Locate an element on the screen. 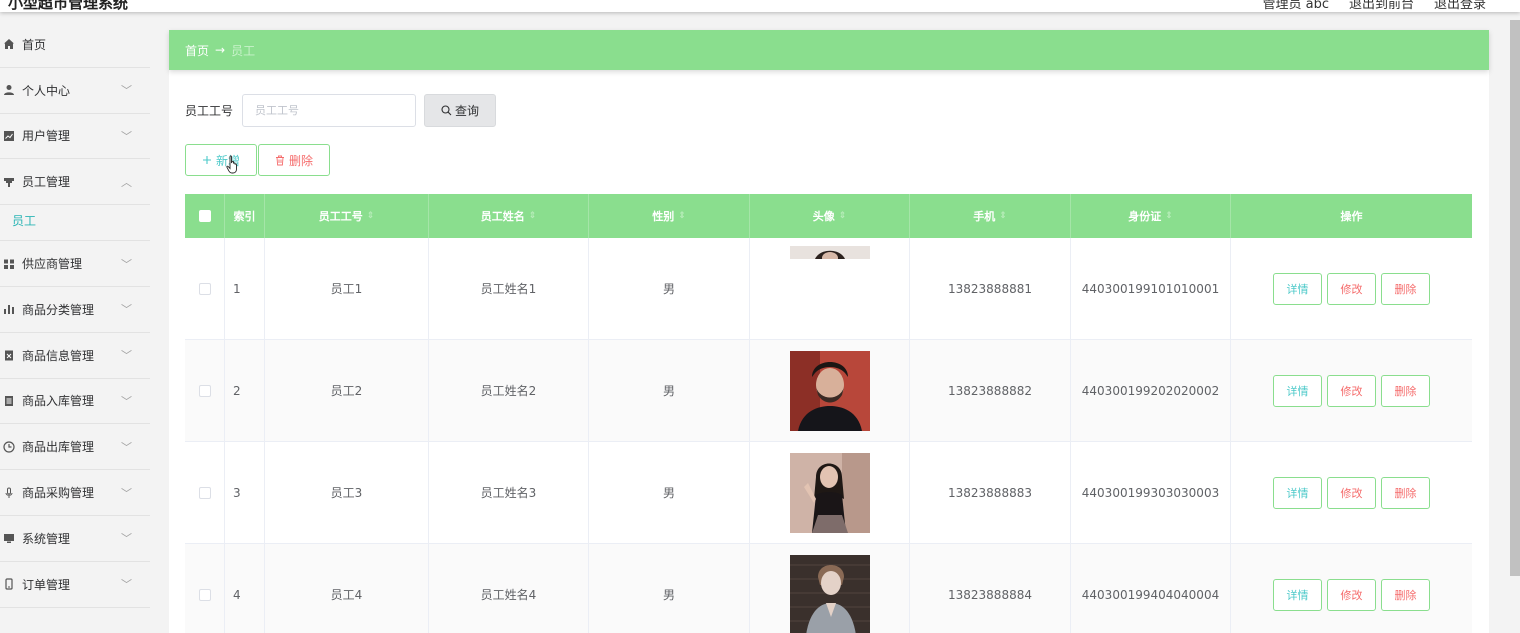 This screenshot has height=633, width=1520. emp-name-cell: 员工姓名1 is located at coordinates (509, 288).